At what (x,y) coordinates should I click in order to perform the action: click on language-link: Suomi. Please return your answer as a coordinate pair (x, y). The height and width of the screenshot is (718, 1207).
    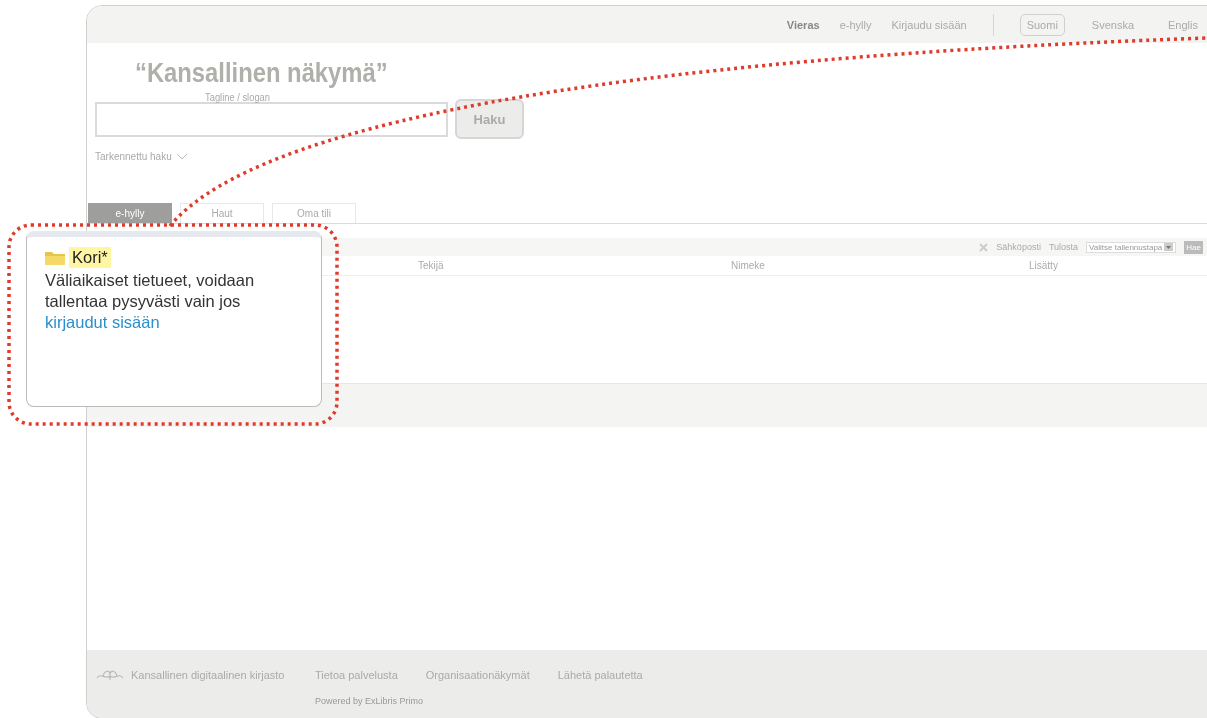
    Looking at the image, I should click on (1042, 24).